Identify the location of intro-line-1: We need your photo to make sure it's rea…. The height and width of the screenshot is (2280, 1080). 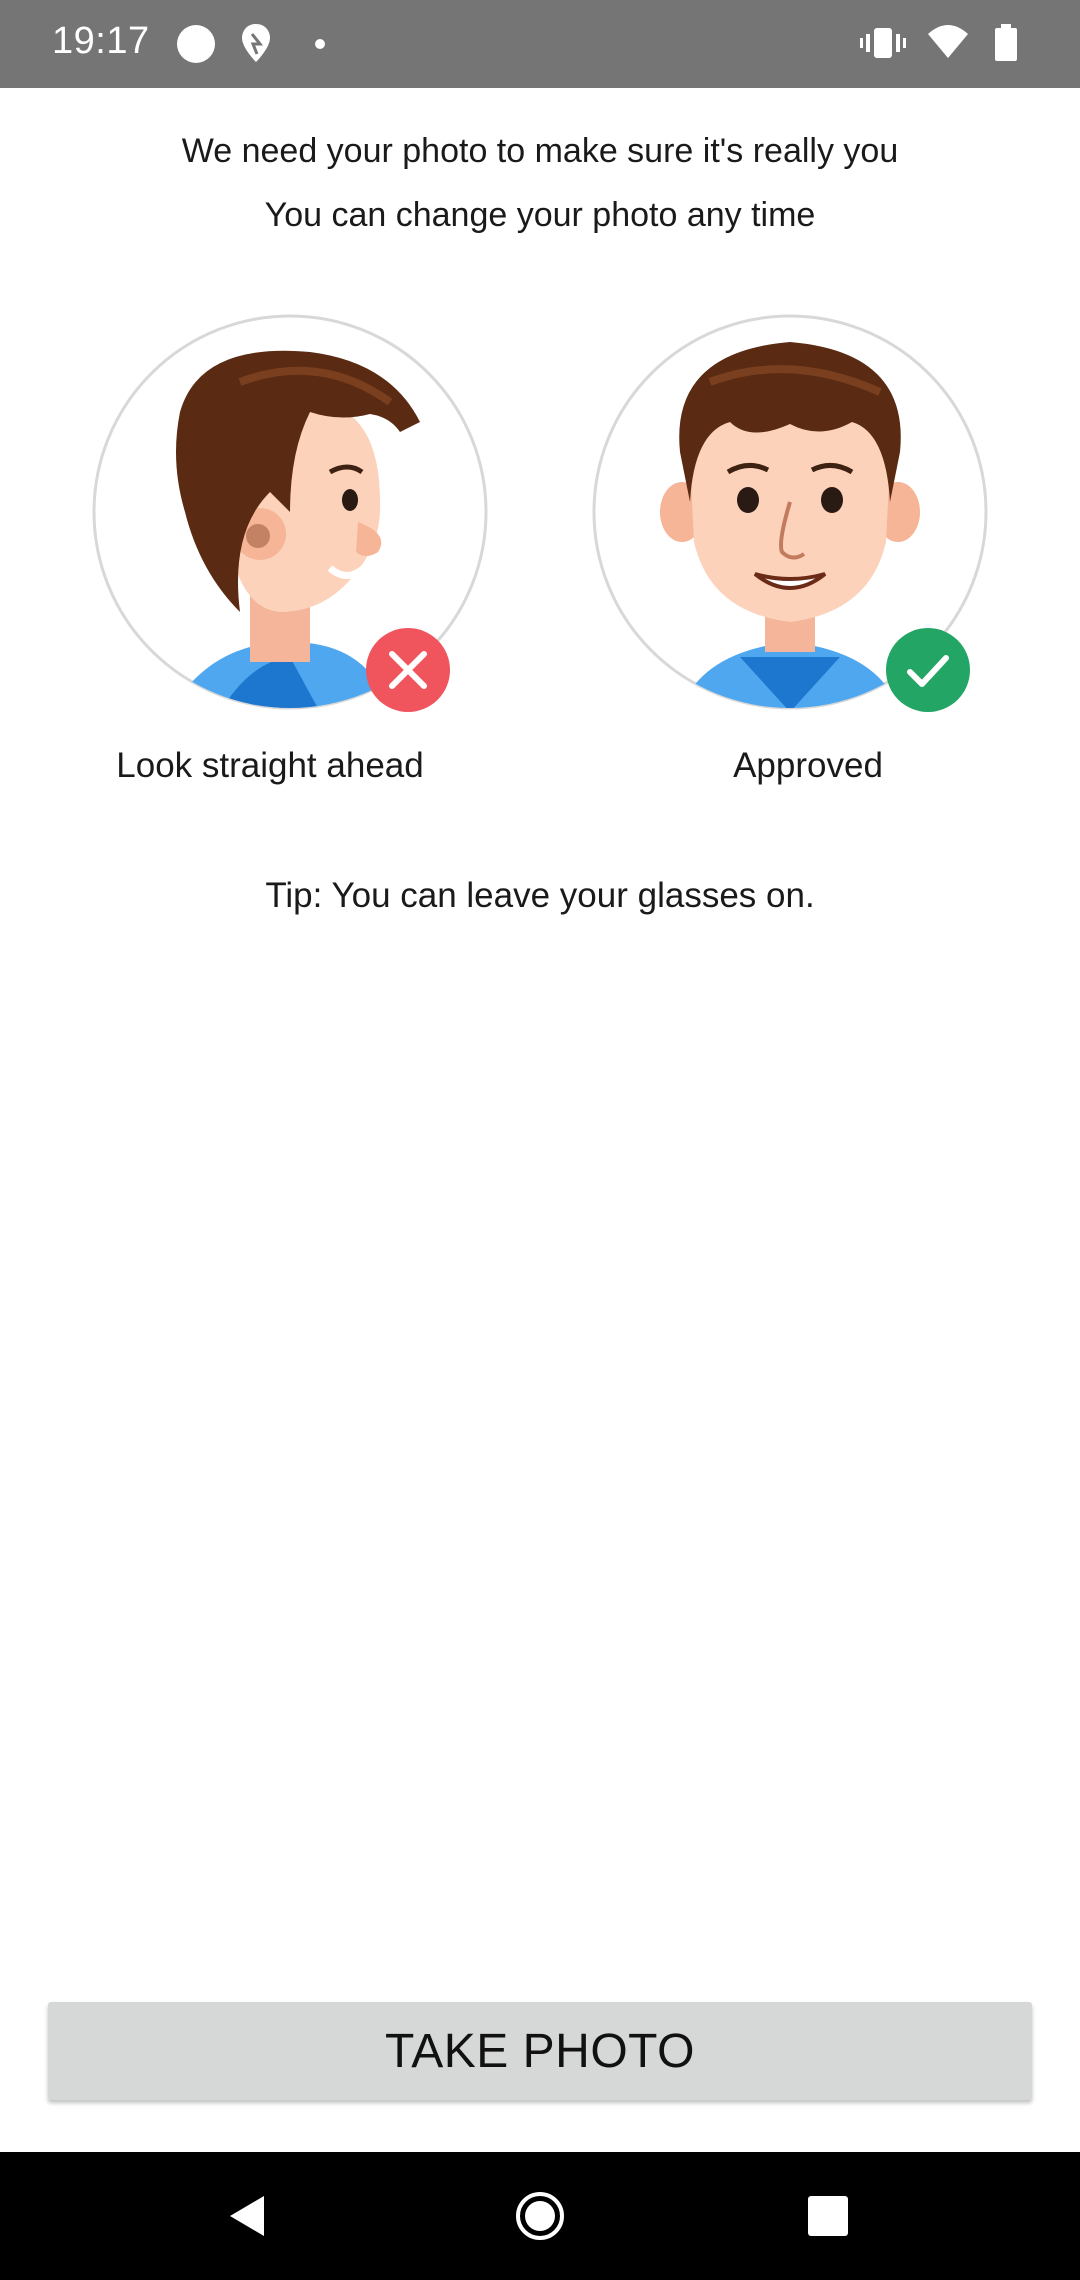
(540, 151).